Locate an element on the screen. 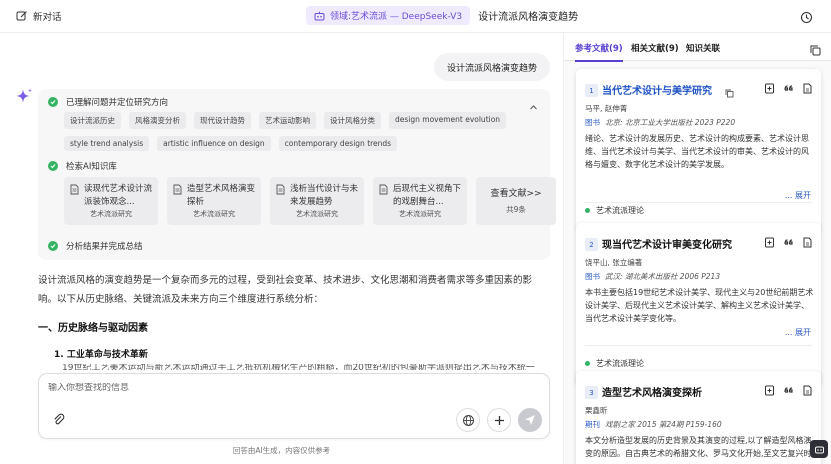 This screenshot has width=831, height=464. view-more-references: 查看文献>> 共9条 is located at coordinates (516, 201).